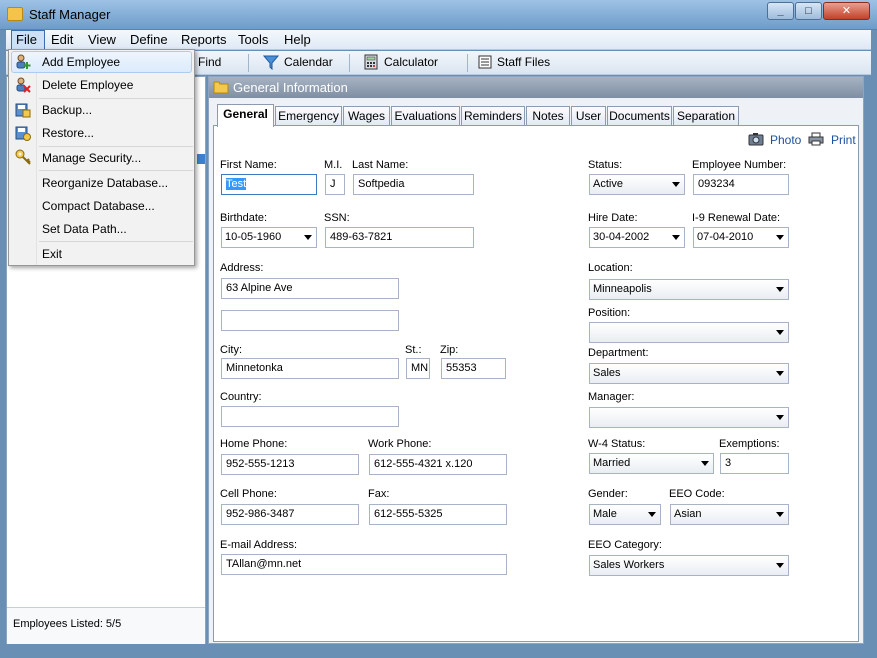  What do you see at coordinates (754, 463) in the screenshot?
I see `exemptions-field: 3` at bounding box center [754, 463].